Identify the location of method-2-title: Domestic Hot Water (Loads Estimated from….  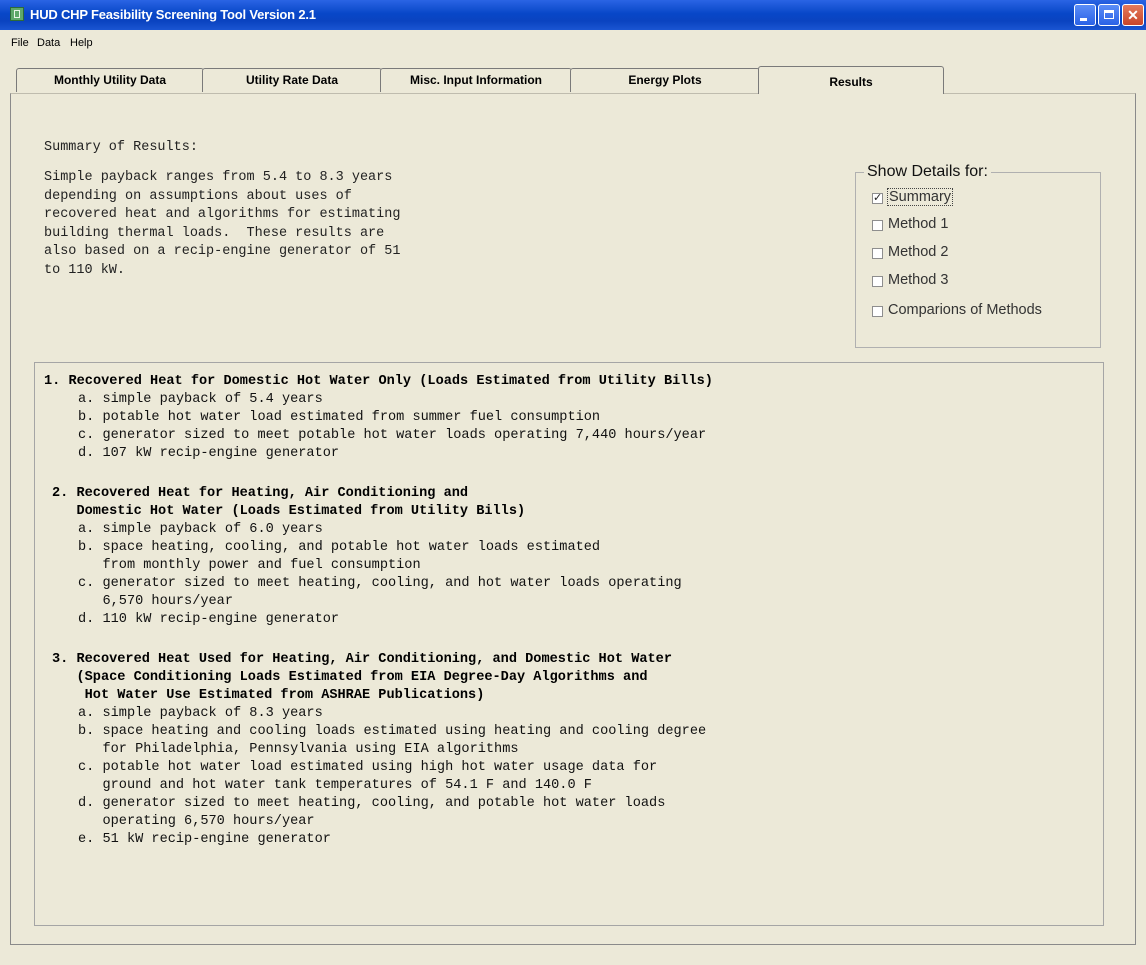
(289, 511).